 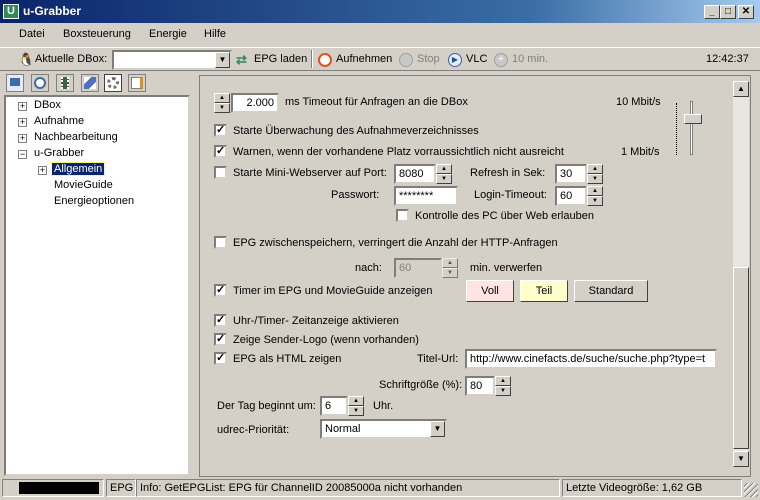 What do you see at coordinates (530, 59) in the screenshot?
I see `timer-button: 10 min.` at bounding box center [530, 59].